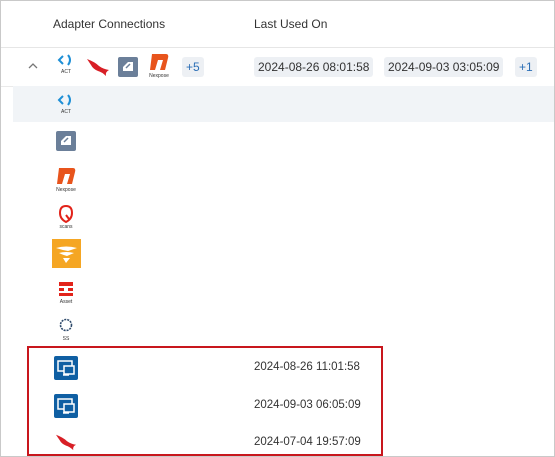 Image resolution: width=555 pixels, height=457 pixels. What do you see at coordinates (33, 66) in the screenshot?
I see `chevron-up-icon` at bounding box center [33, 66].